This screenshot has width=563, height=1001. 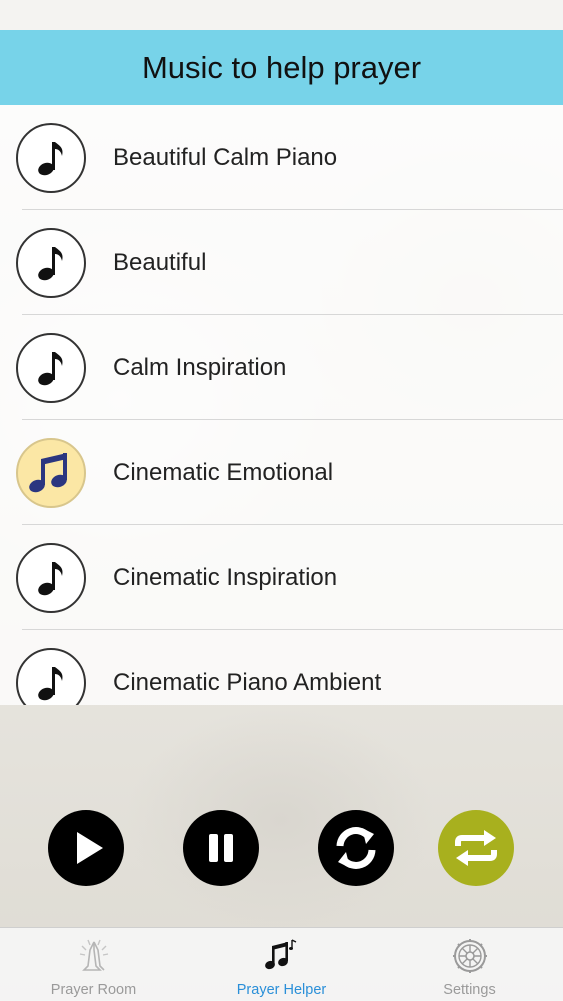 I want to click on track-title: Cinematic Emotional, so click(x=223, y=472).